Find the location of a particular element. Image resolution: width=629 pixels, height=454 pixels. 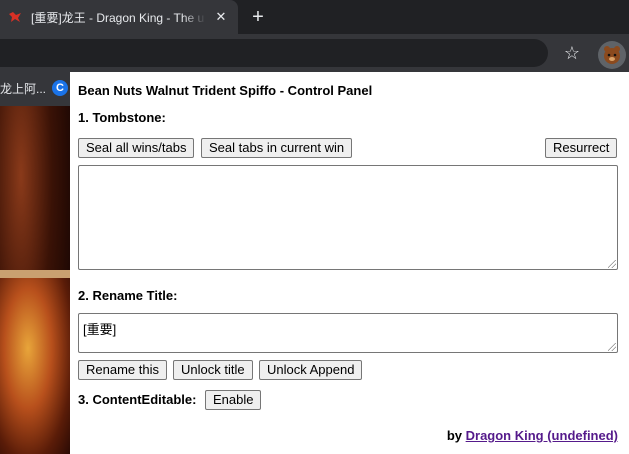

footer-credit: by Dragon King (undefined) is located at coordinates (532, 435).